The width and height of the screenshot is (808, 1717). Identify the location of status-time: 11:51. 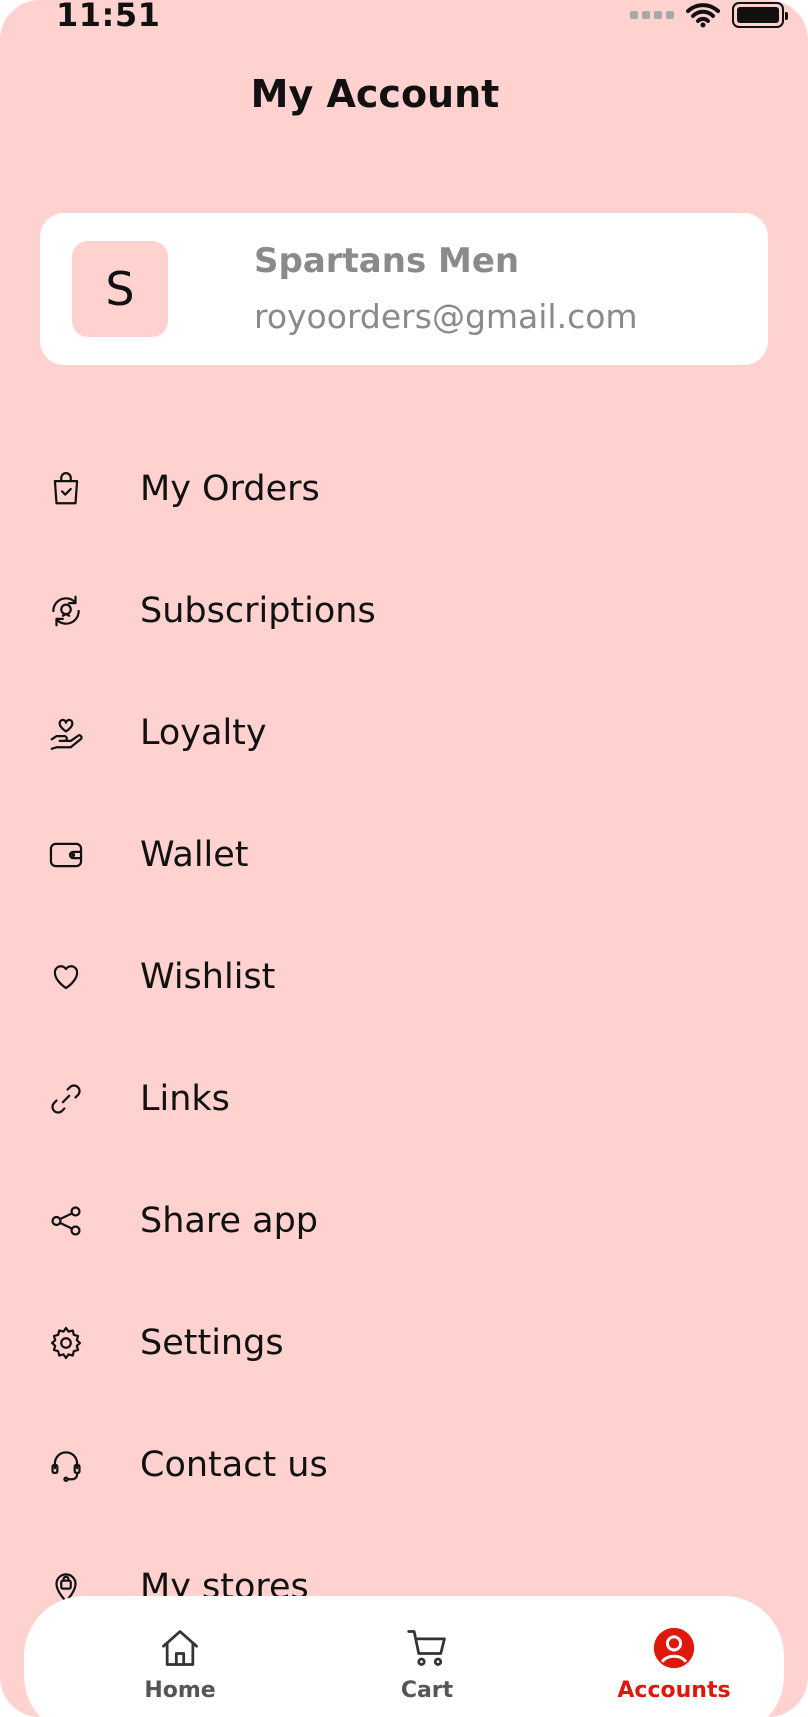
(108, 17).